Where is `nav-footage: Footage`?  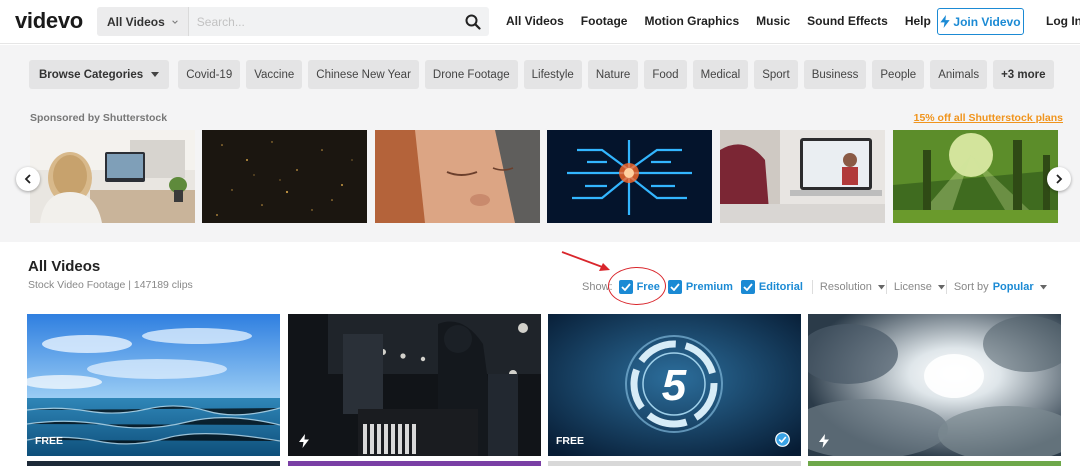
nav-footage: Footage is located at coordinates (604, 21).